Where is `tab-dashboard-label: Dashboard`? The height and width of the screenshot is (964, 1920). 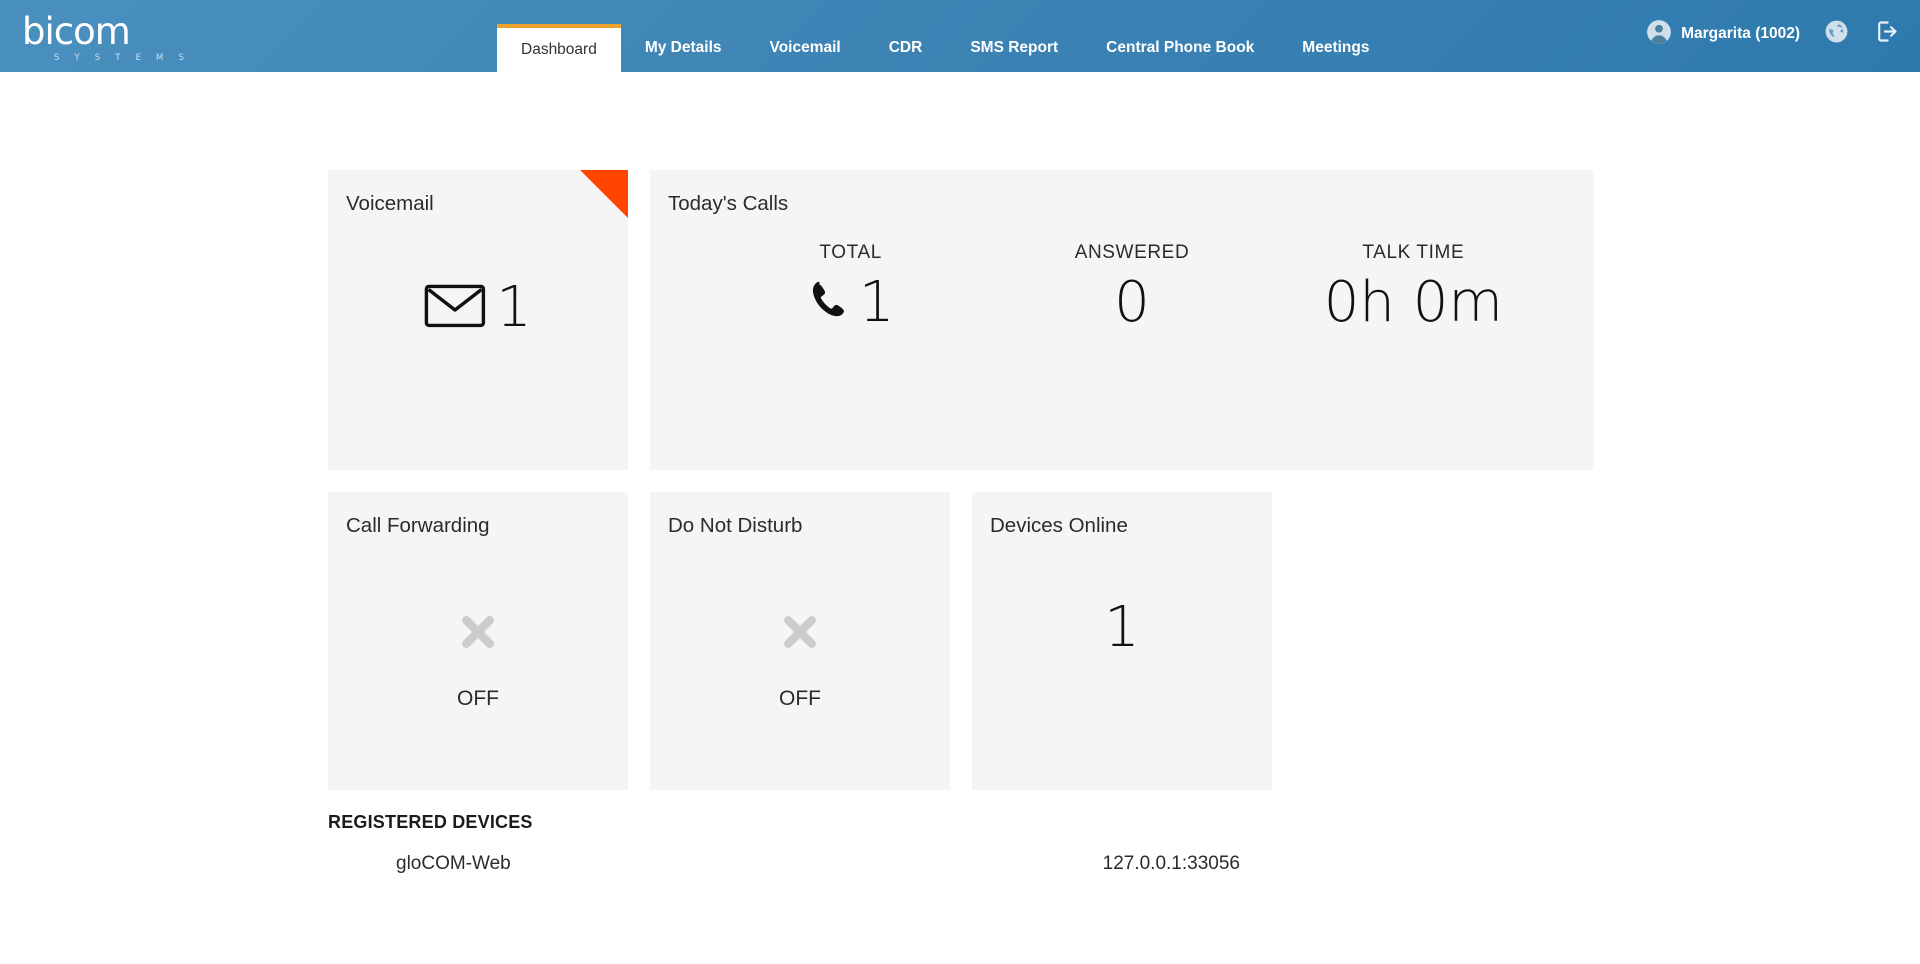 tab-dashboard-label: Dashboard is located at coordinates (559, 49).